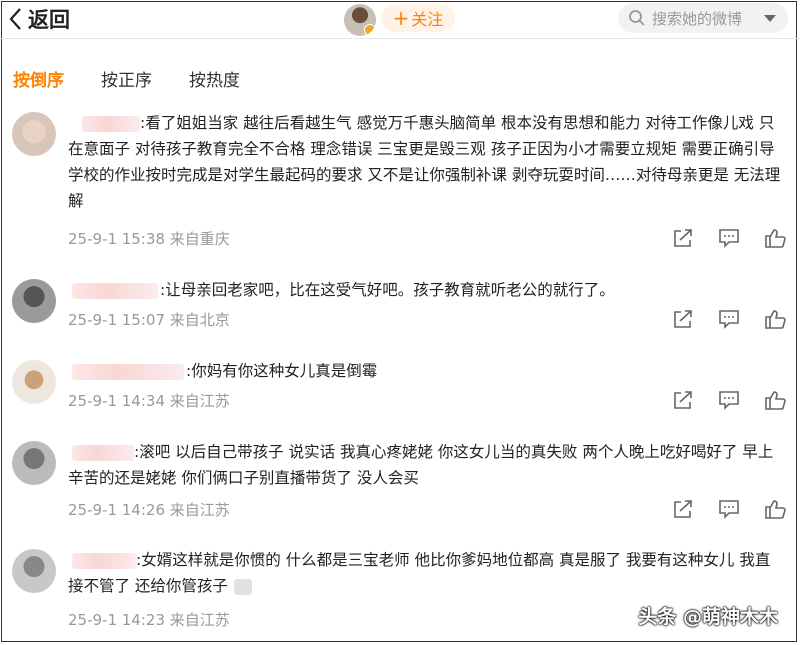 The image size is (800, 645). Describe the element at coordinates (149, 239) in the screenshot. I see `comment-meta: 25-9-1 15:38 来自重庆` at that location.